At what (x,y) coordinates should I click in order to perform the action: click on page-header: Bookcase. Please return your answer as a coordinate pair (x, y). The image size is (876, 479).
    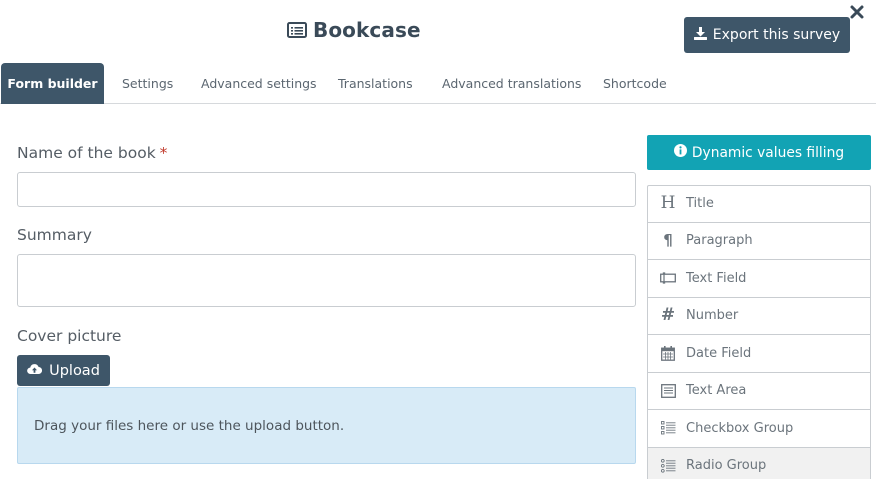
    Looking at the image, I should click on (354, 30).